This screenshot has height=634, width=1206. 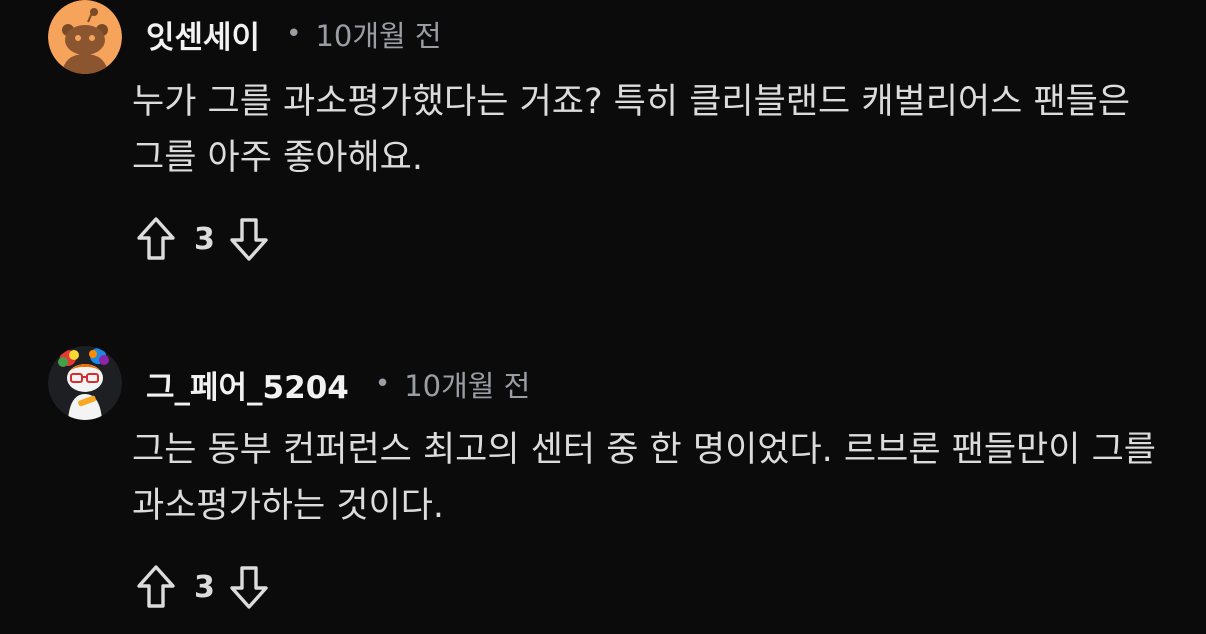 I want to click on comment-meta: 잇센세이 • 10개월 전, so click(x=294, y=34).